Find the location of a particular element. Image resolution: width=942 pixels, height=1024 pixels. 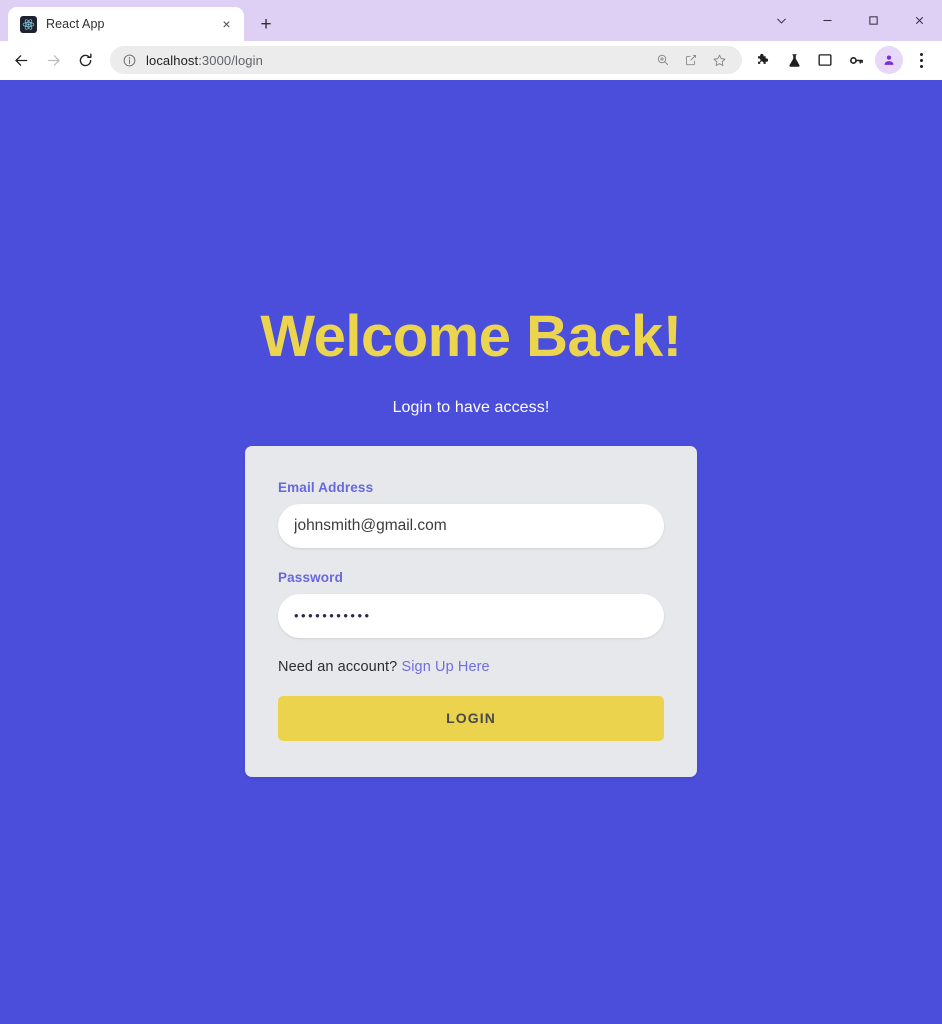

bookmark-star-icon is located at coordinates (719, 60).